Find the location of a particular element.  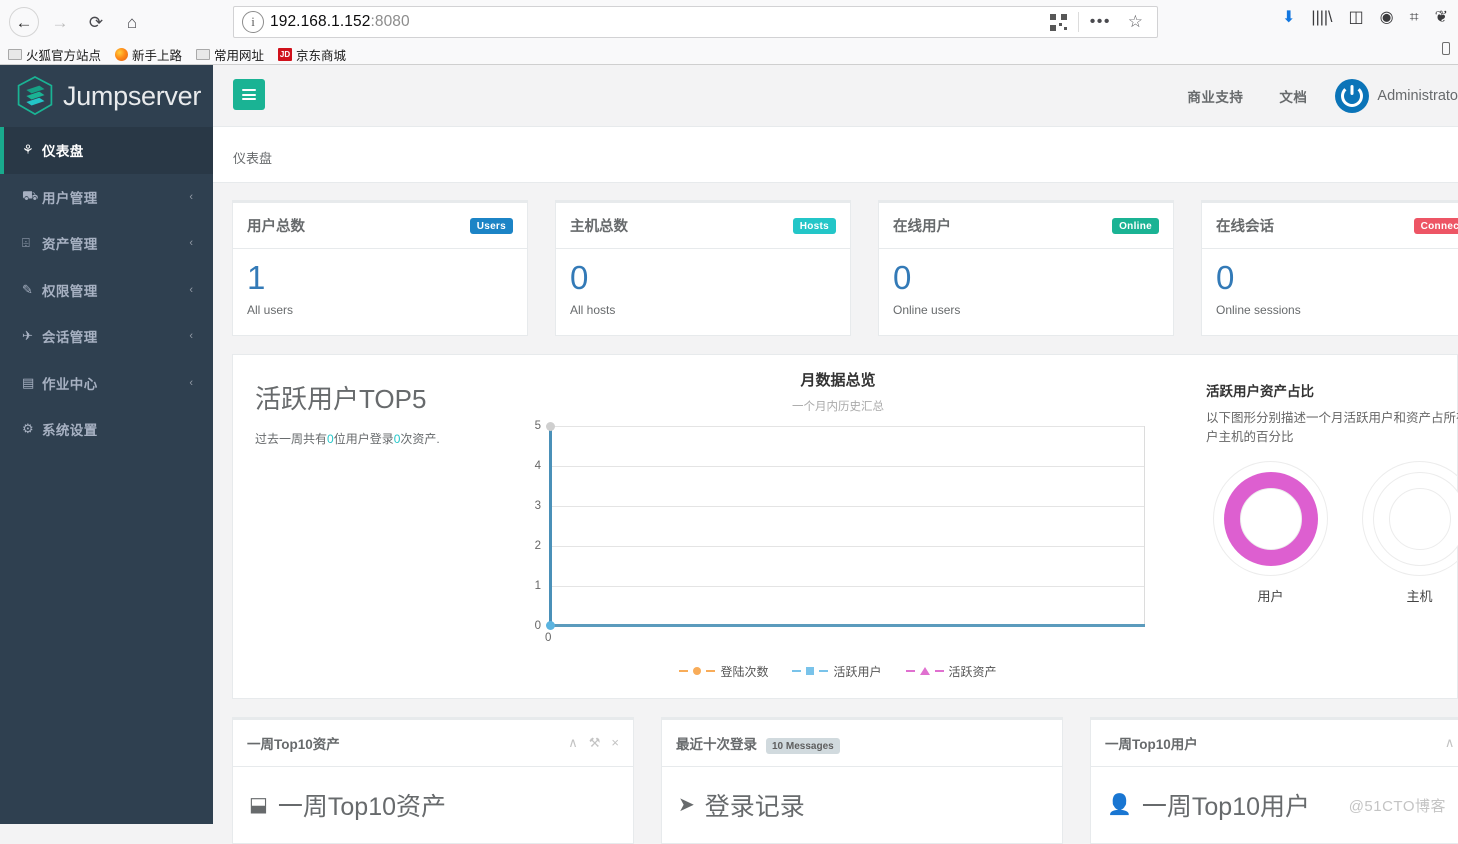

close-icon: × is located at coordinates (615, 743).